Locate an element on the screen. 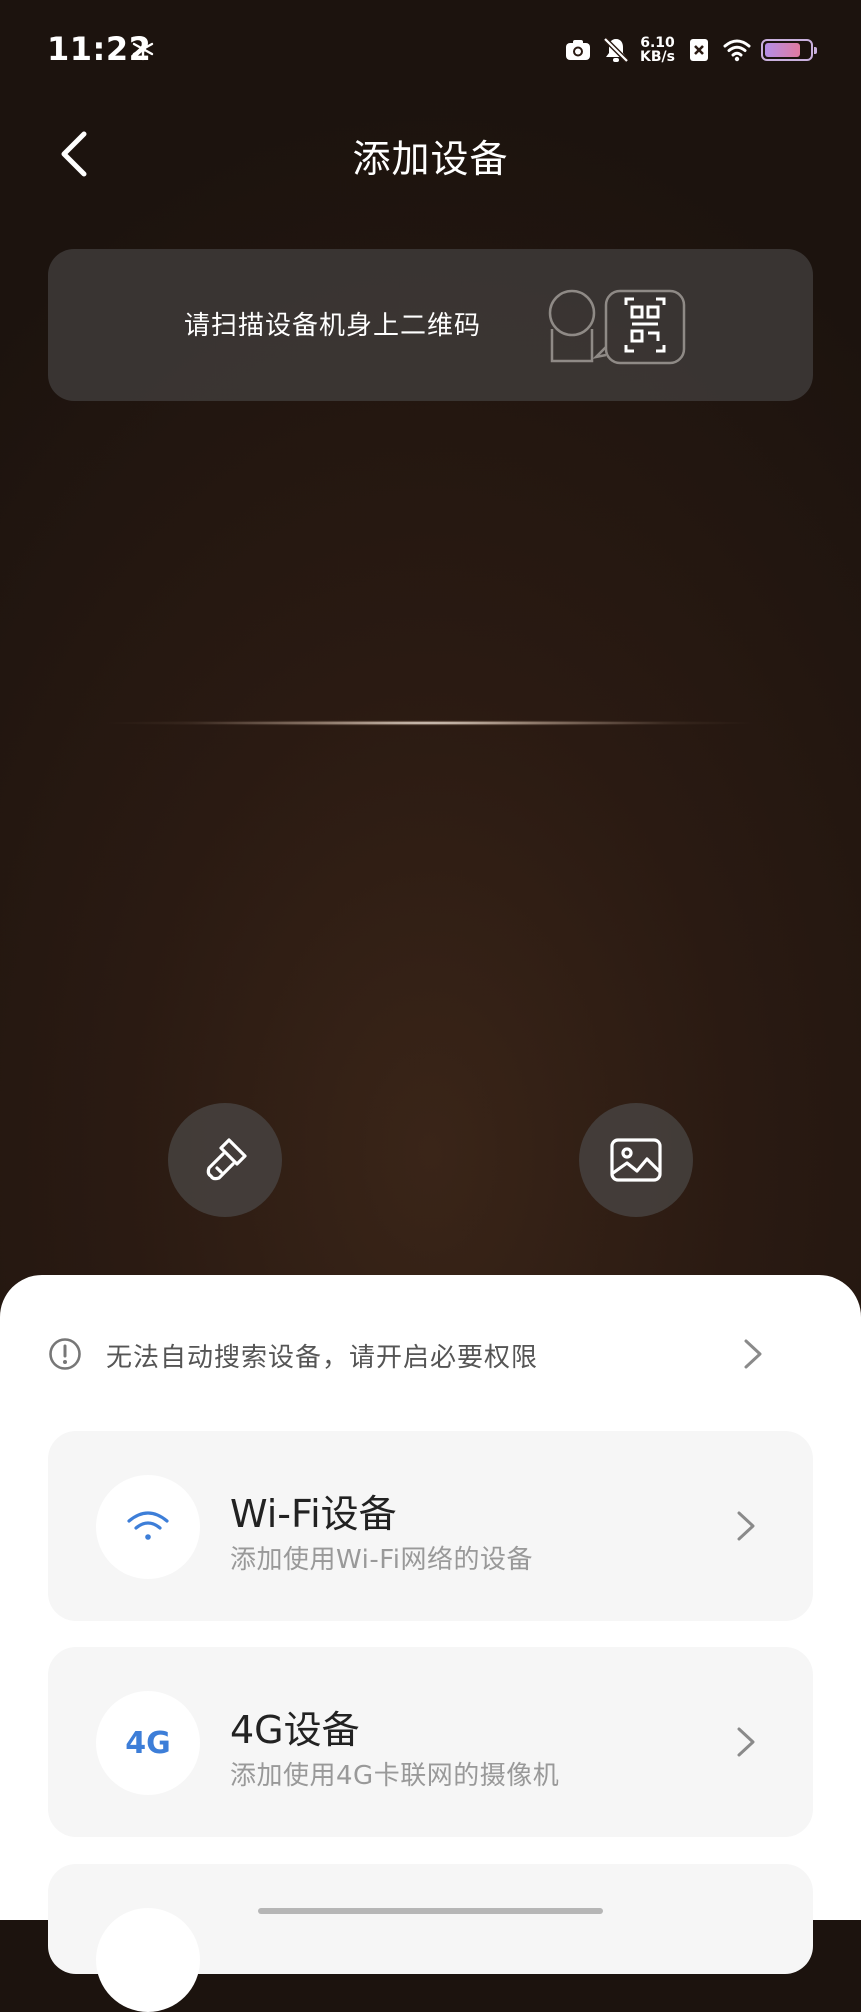 The image size is (861, 2012). x-badge-icon is located at coordinates (699, 50).